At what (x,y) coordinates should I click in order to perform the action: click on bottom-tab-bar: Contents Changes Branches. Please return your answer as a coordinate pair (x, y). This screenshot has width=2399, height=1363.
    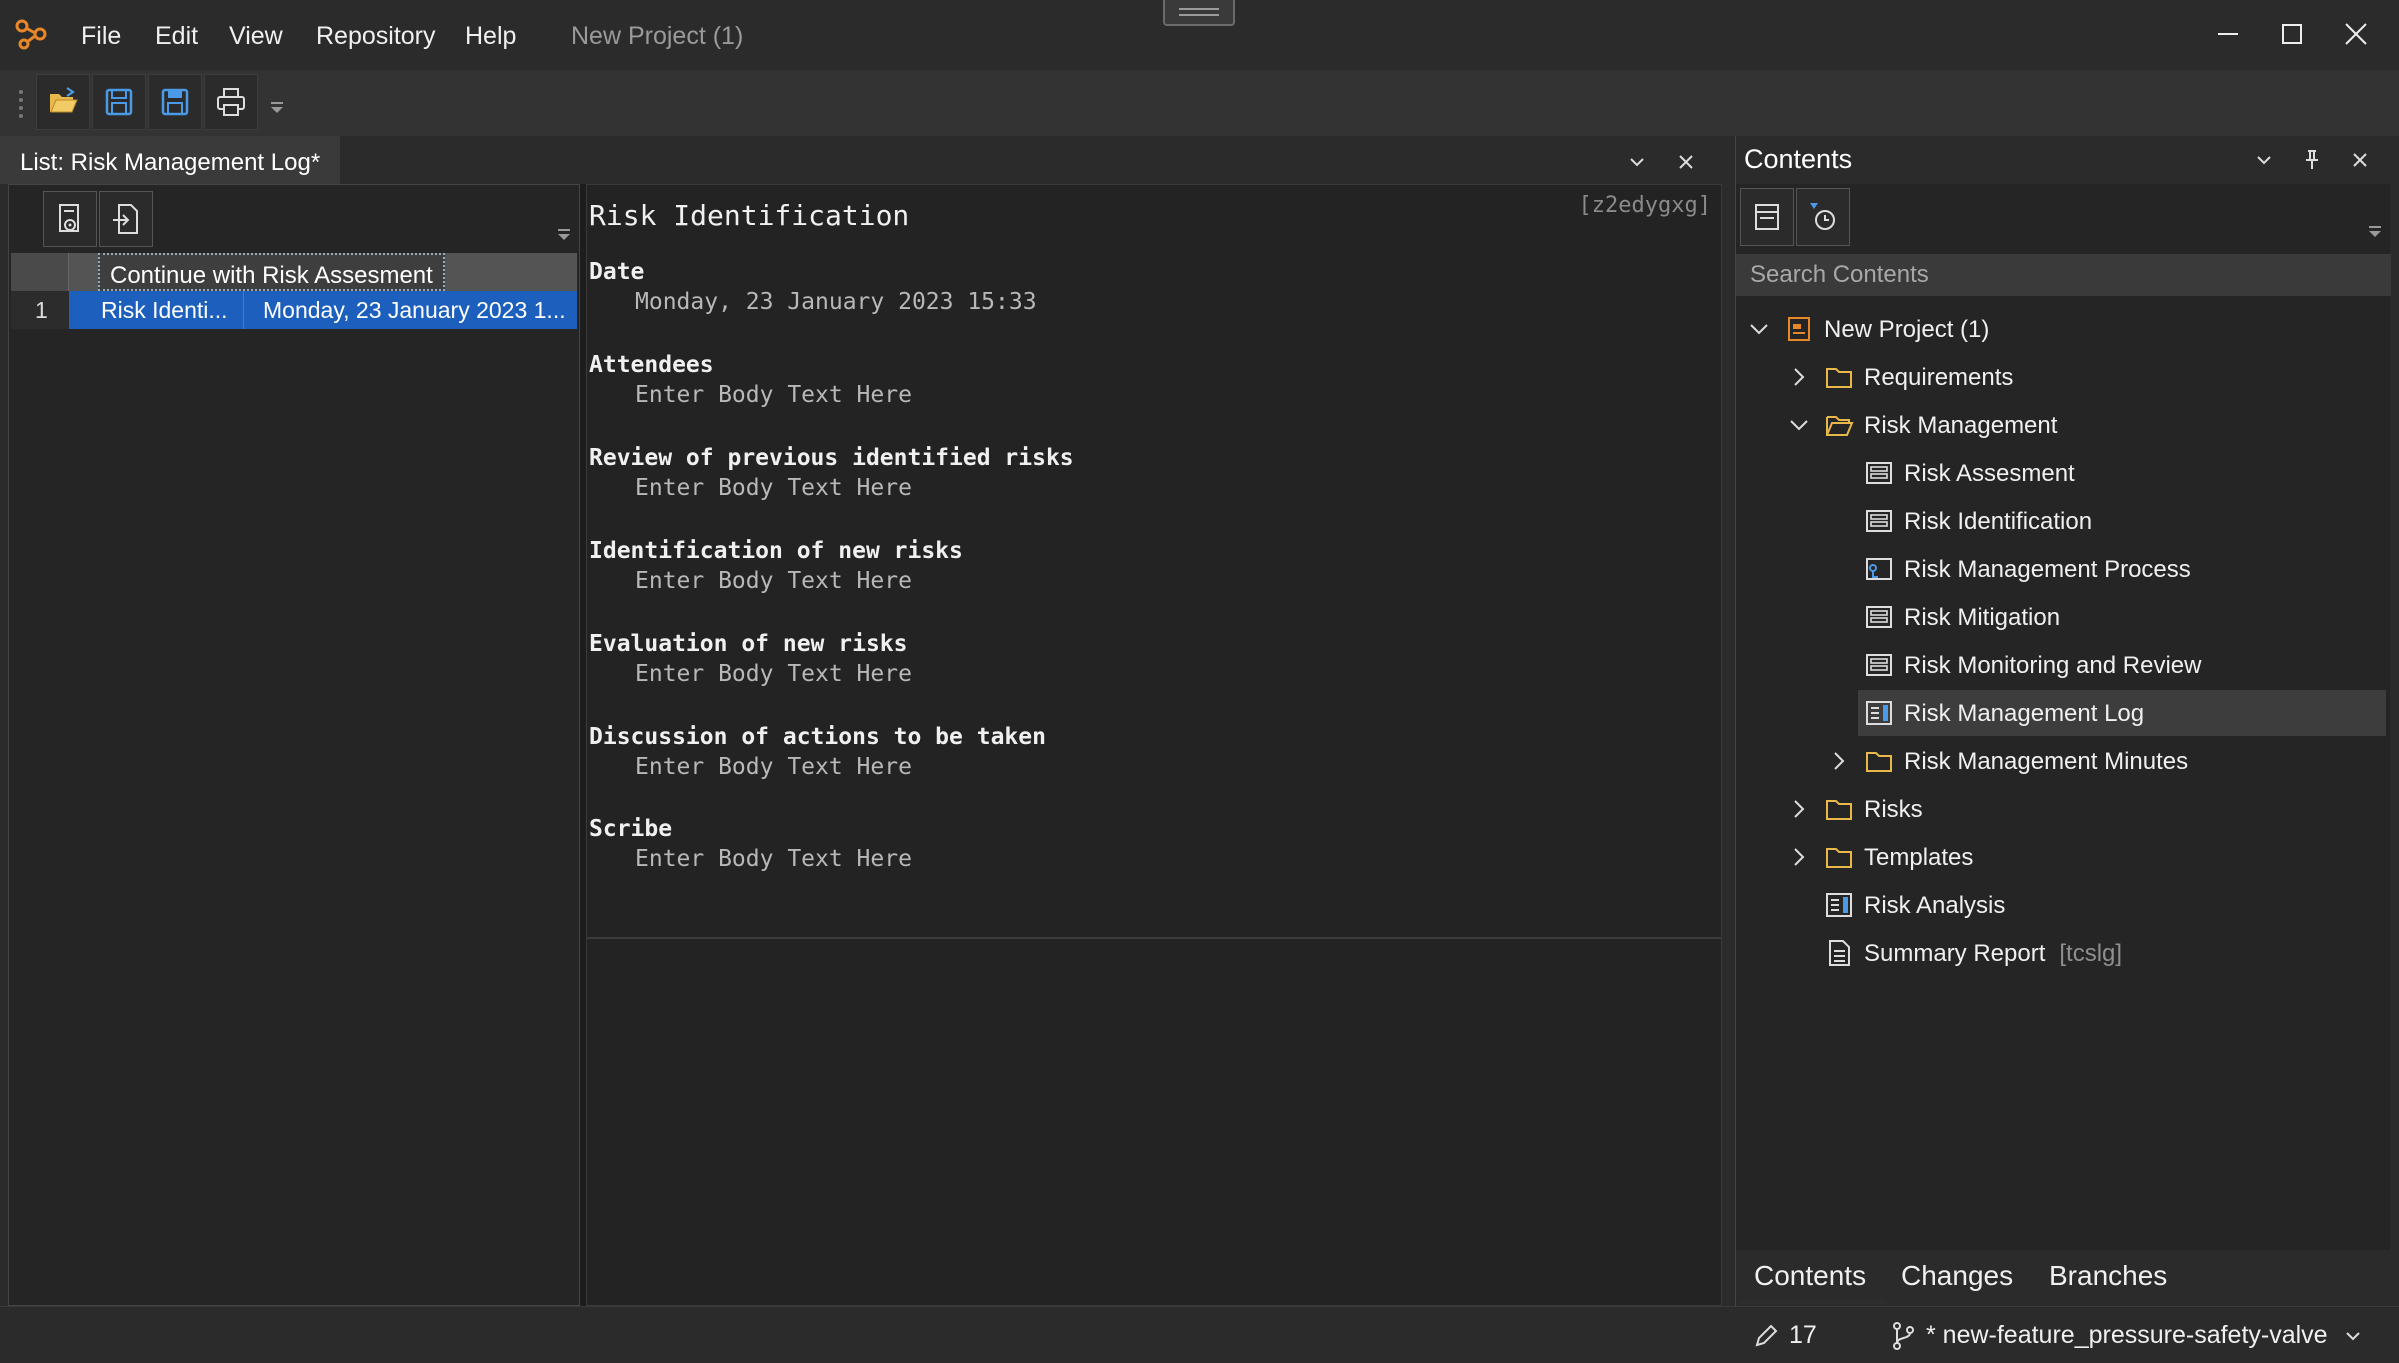
    Looking at the image, I should click on (2063, 1278).